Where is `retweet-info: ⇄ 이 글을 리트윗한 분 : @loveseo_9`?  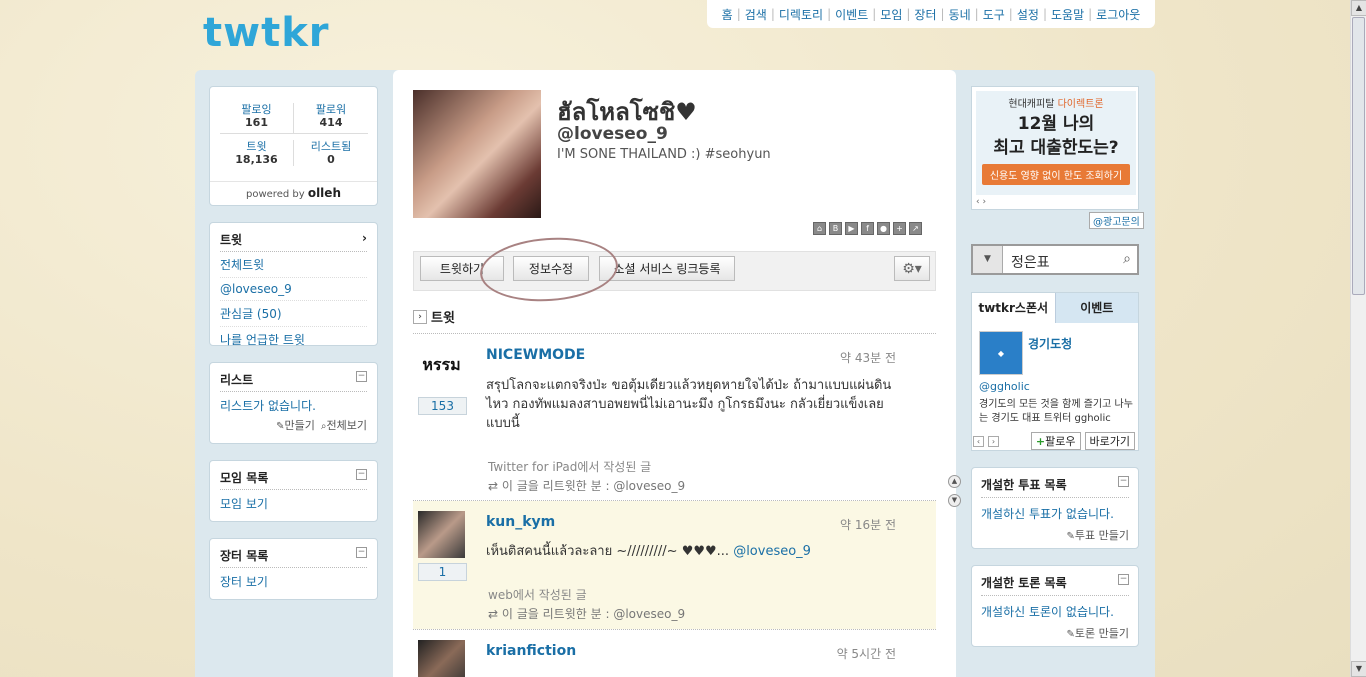 retweet-info: ⇄ 이 글을 리트윗한 분 : @loveseo_9 is located at coordinates (586, 485).